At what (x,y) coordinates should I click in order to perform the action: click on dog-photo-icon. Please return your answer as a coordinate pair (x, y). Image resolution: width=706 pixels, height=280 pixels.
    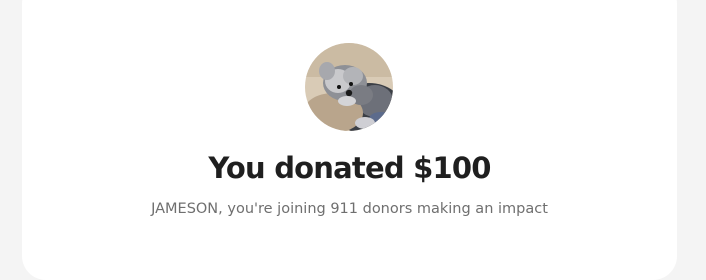
    Looking at the image, I should click on (349, 87).